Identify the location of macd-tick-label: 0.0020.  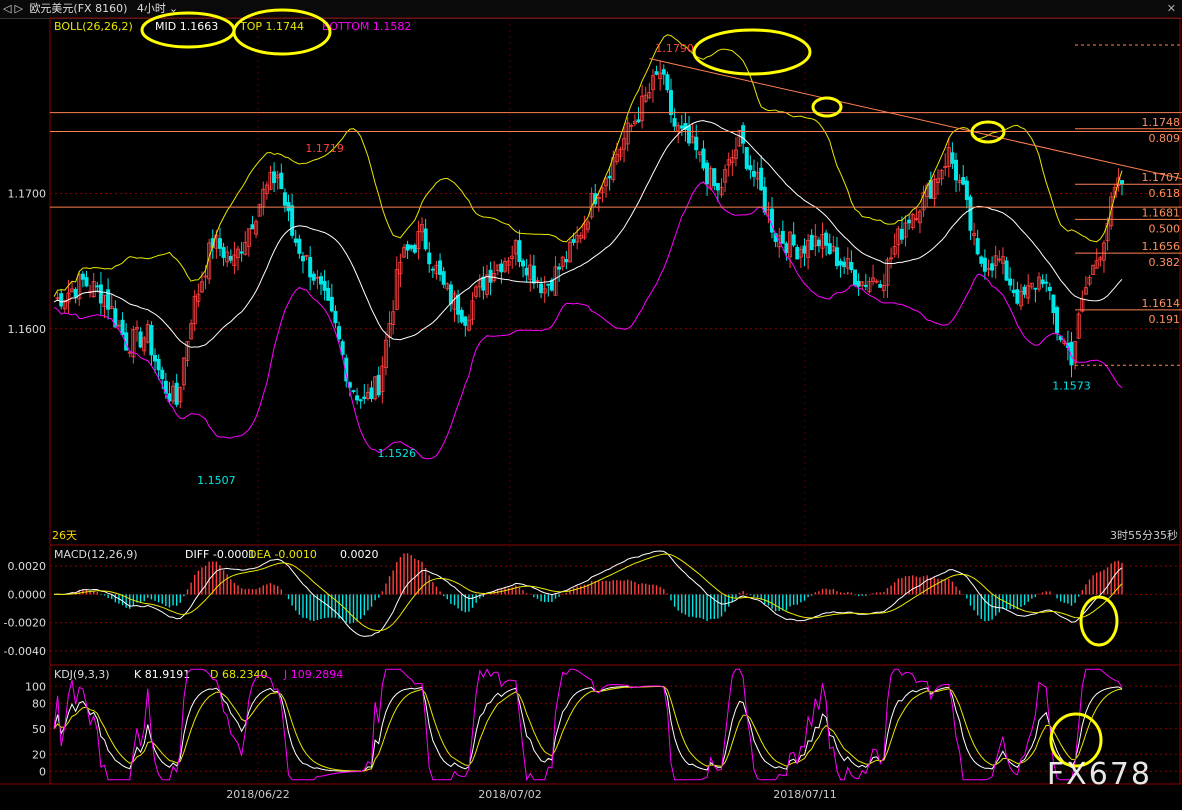
(27, 566).